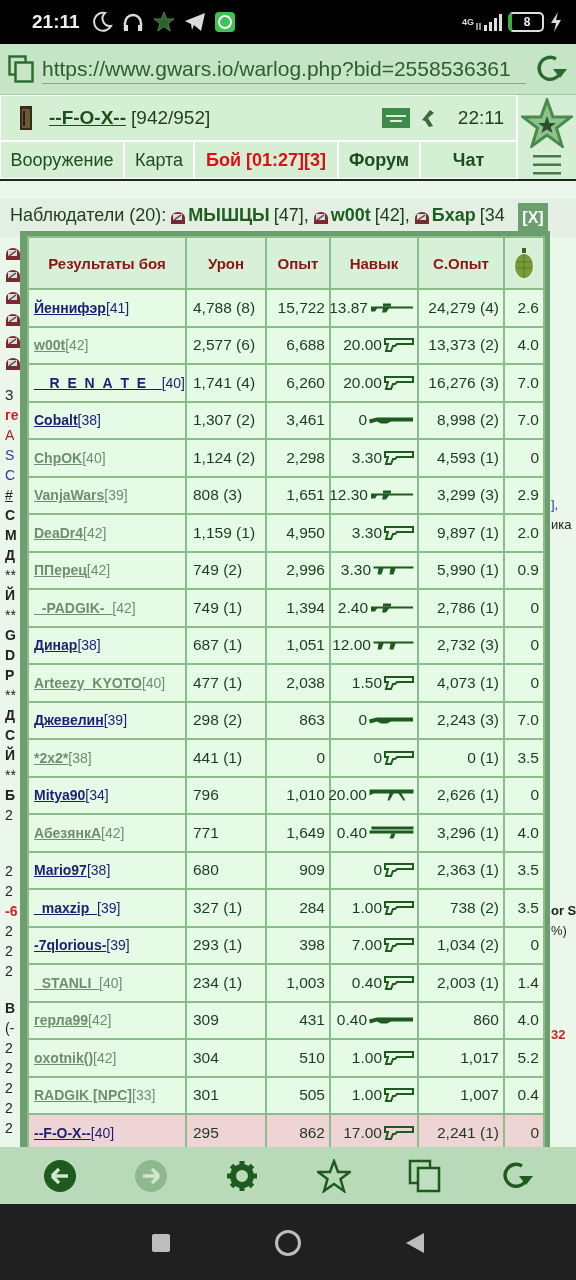 This screenshot has height=1280, width=576. What do you see at coordinates (66, 907) in the screenshot?
I see `player-link: _maxzip_` at bounding box center [66, 907].